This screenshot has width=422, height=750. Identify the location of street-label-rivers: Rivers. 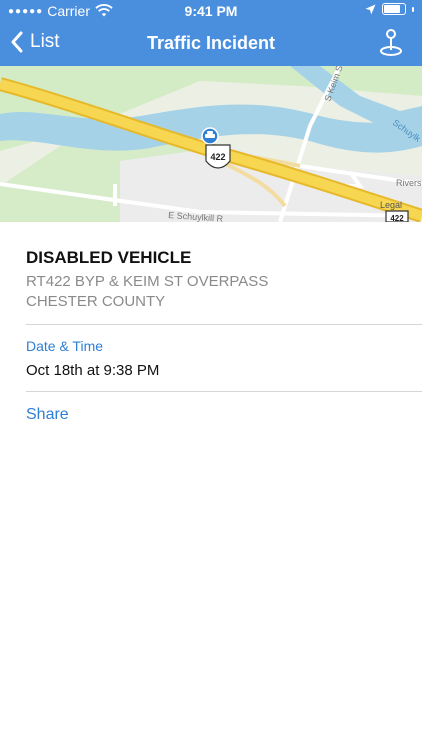
(409, 183).